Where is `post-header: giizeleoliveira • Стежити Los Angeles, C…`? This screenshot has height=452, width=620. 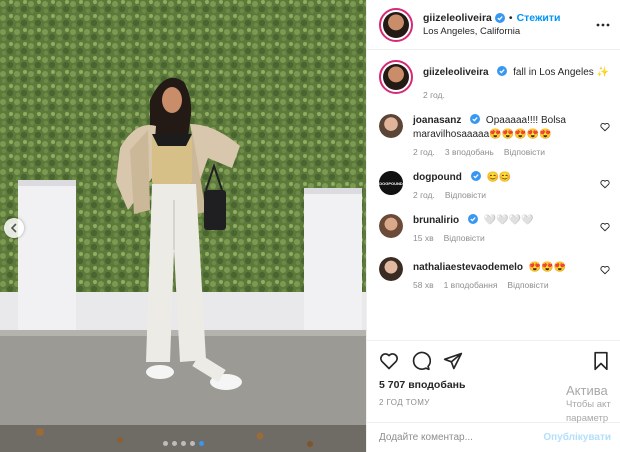
post-header: giizeleoliveira • Стежити Los Angeles, C… is located at coordinates (493, 25).